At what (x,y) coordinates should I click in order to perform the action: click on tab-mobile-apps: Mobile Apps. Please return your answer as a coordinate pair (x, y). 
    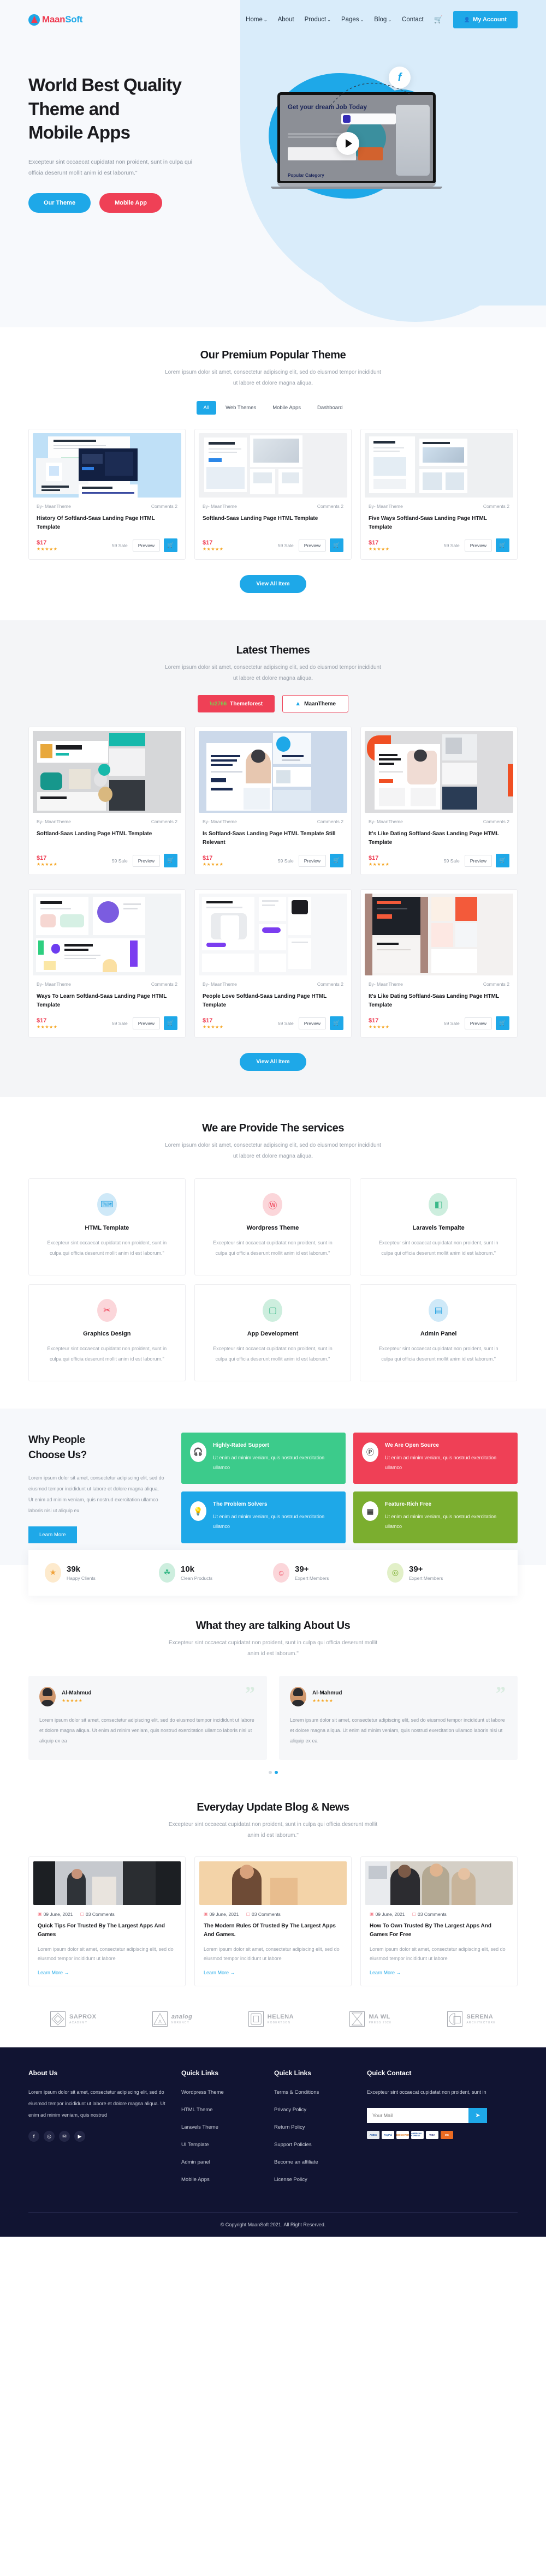
    Looking at the image, I should click on (287, 408).